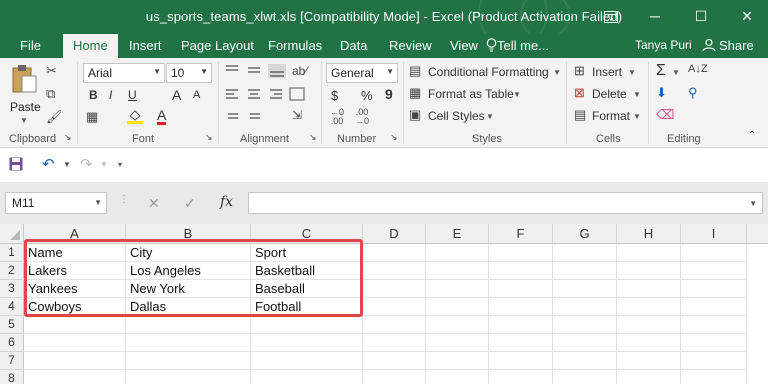 The height and width of the screenshot is (384, 768). I want to click on cell-b2: Los Angeles, so click(188, 271).